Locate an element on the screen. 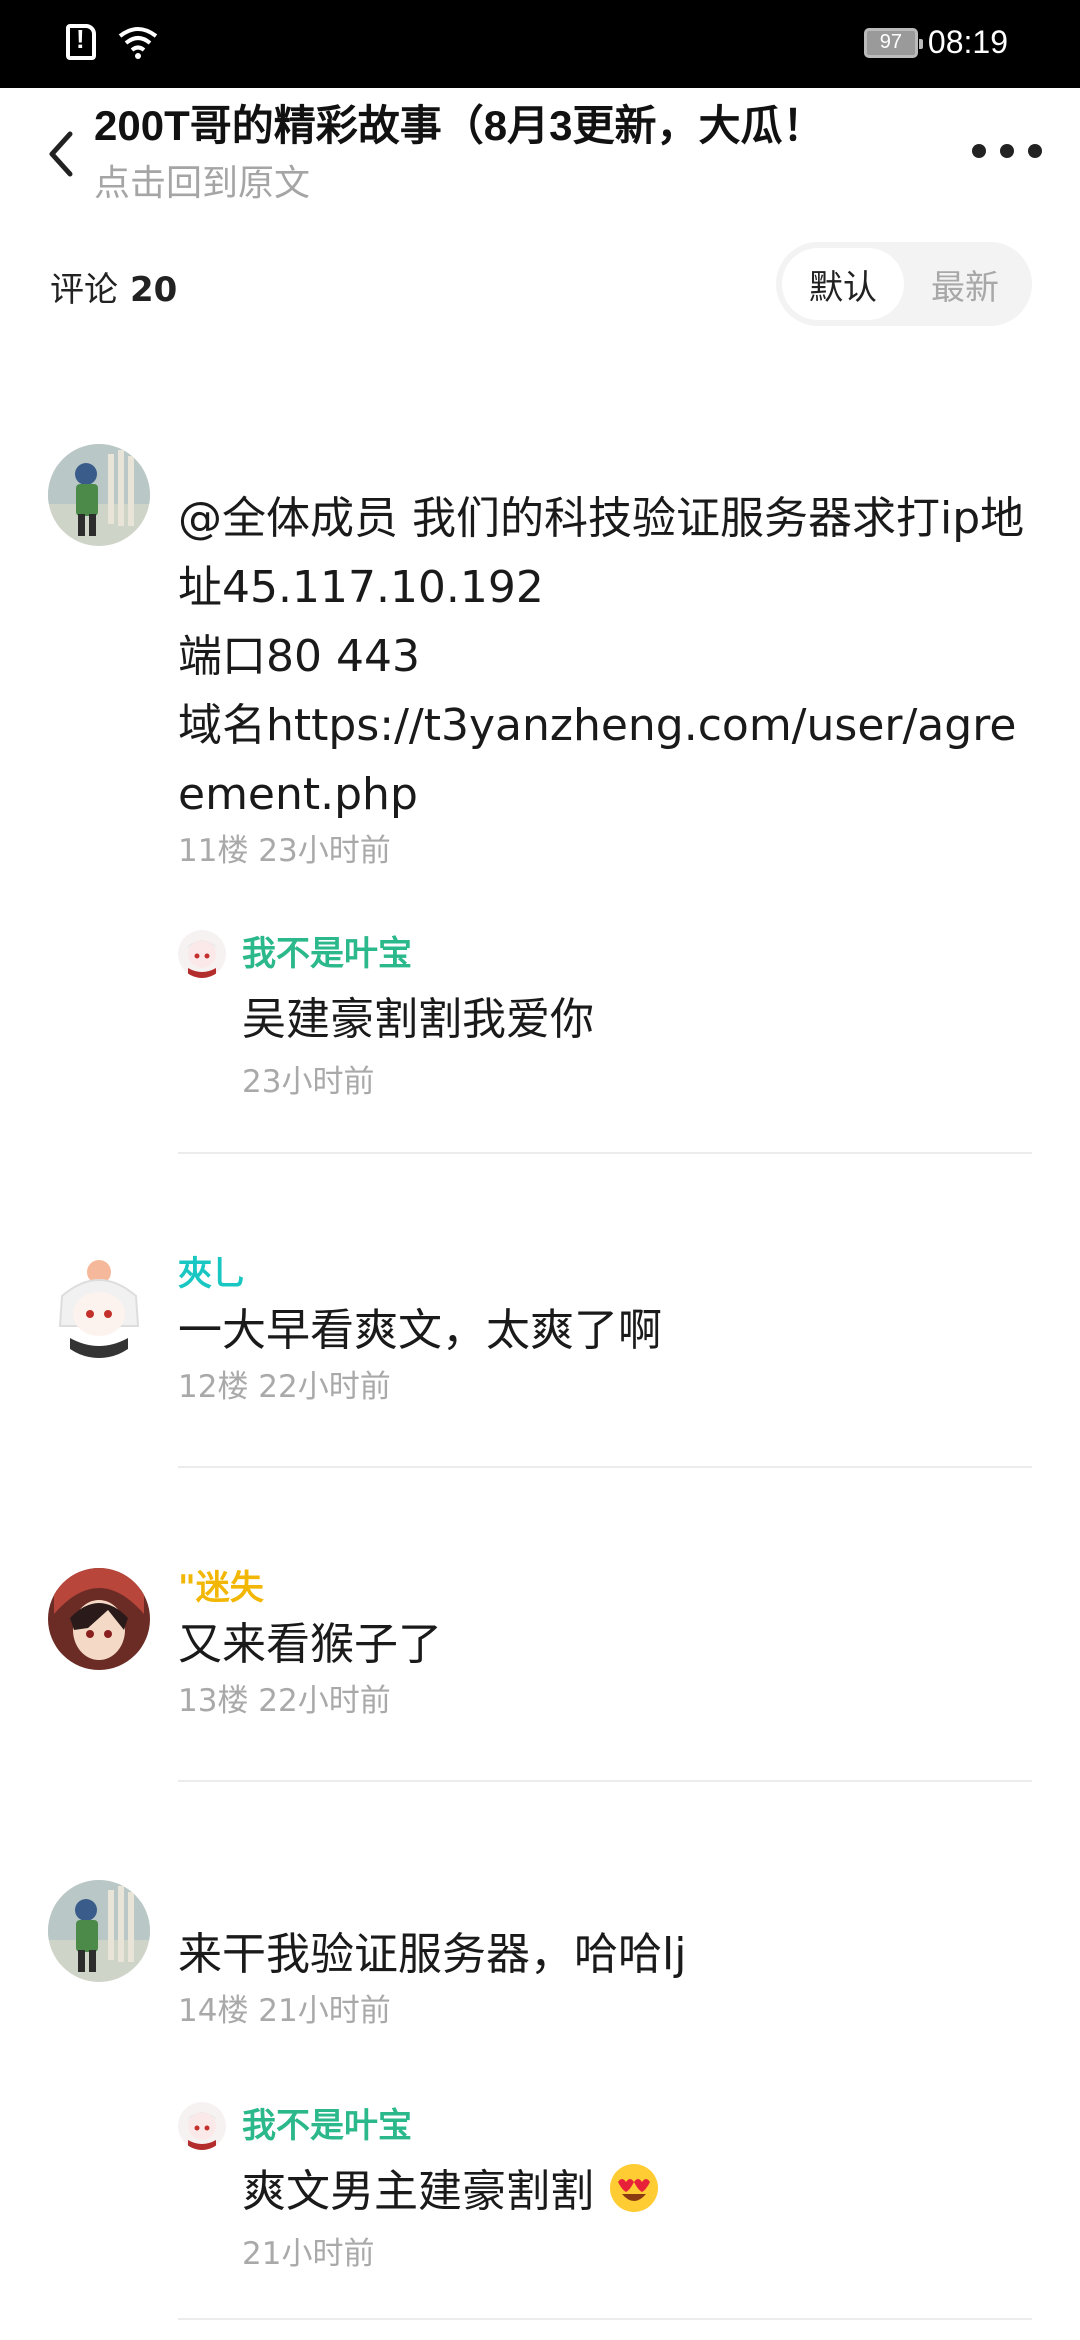  comments-bar: 评论 20 默认 最新 is located at coordinates (540, 283).